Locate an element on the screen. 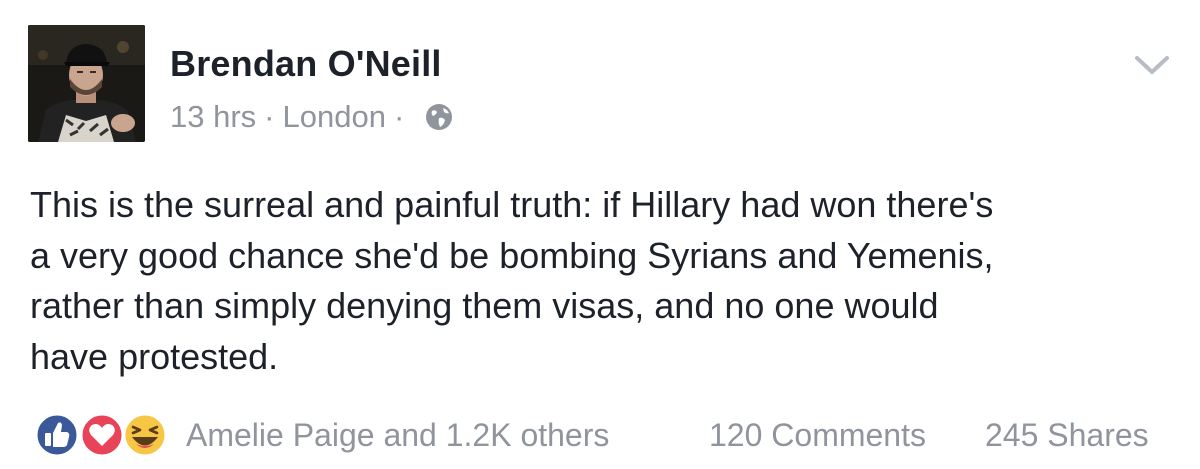 This screenshot has height=469, width=1200. reactions-summary is located at coordinates (102, 435).